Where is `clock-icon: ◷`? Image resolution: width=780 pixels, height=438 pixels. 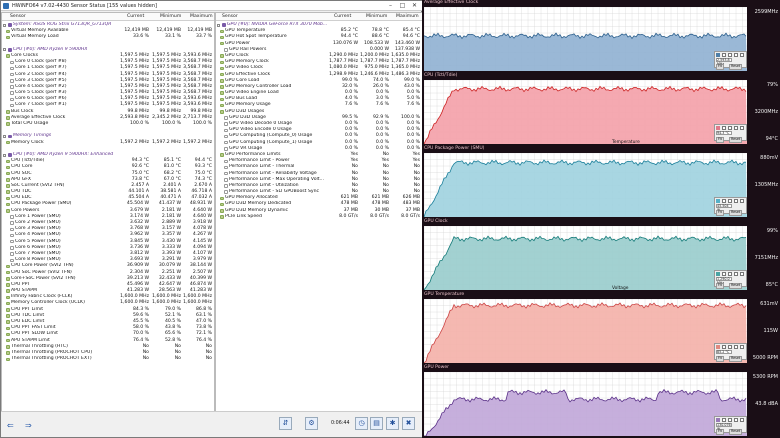 clock-icon: ◷ is located at coordinates (361, 423).